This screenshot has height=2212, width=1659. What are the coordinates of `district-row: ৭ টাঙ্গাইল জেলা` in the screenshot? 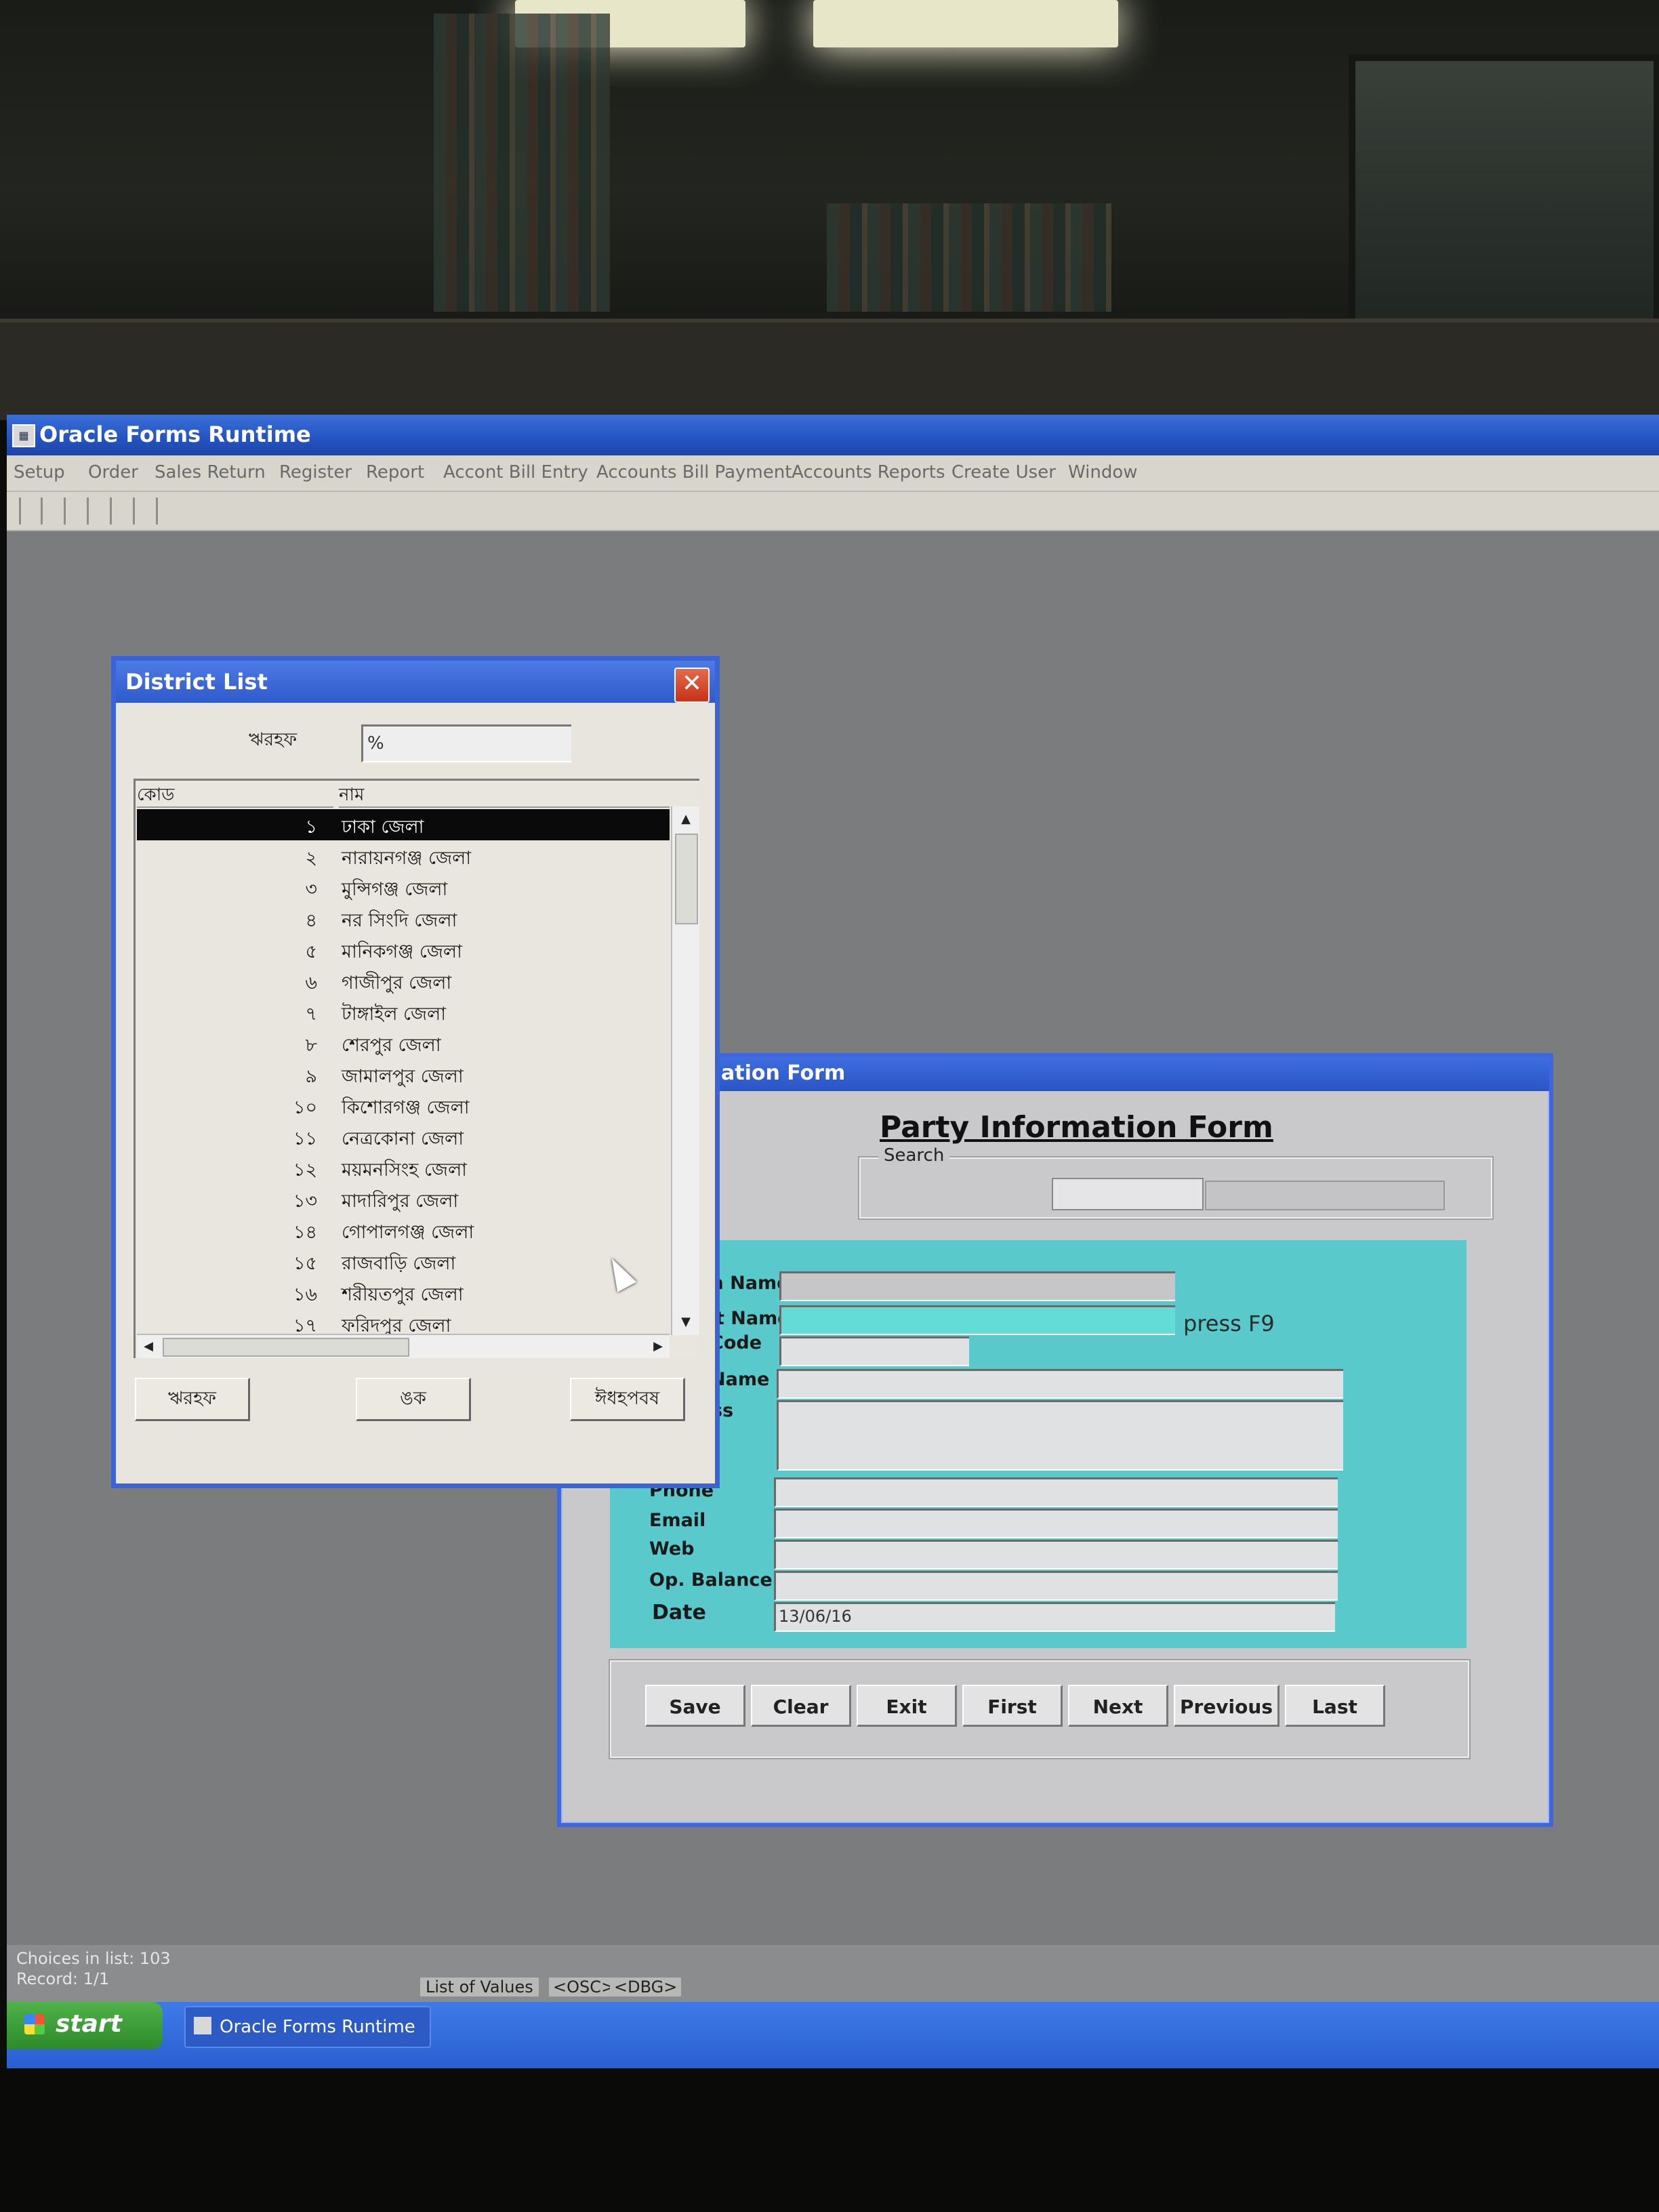 It's located at (403, 1011).